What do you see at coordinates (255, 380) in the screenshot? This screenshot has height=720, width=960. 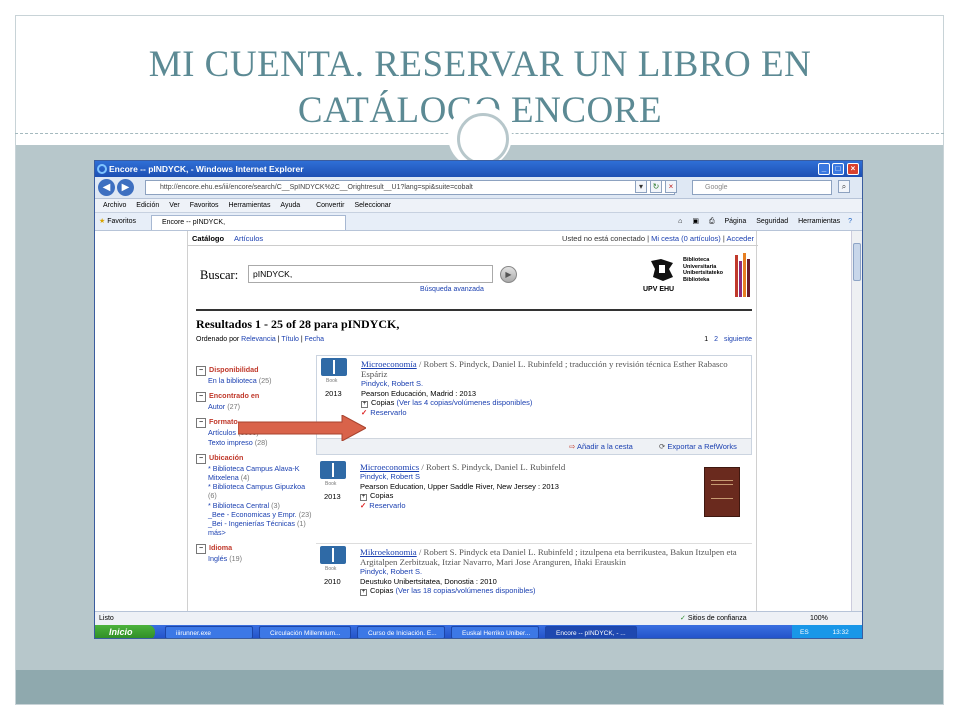 I see `facet-item: En la biblioteca (25)` at bounding box center [255, 380].